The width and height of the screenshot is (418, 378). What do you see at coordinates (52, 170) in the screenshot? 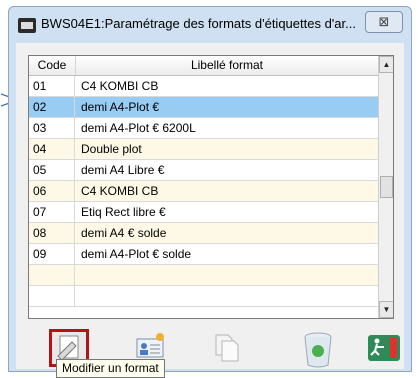
I see `cell-code: 05` at bounding box center [52, 170].